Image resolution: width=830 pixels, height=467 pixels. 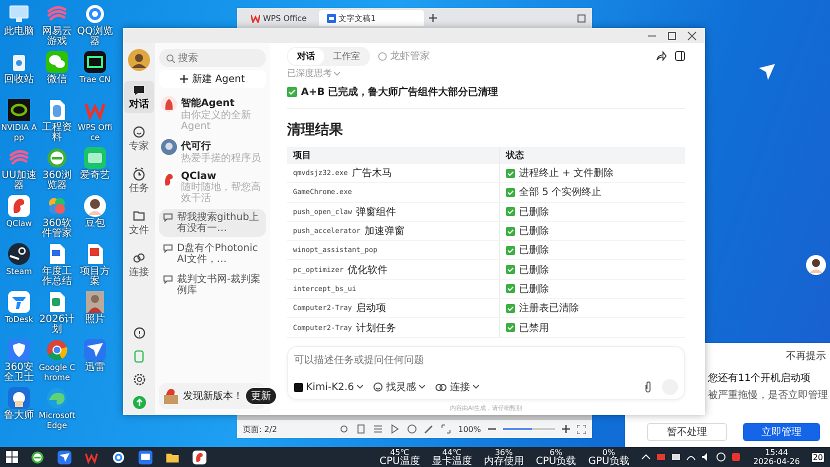 I want to click on mode-tab: 工作室, so click(x=346, y=56).